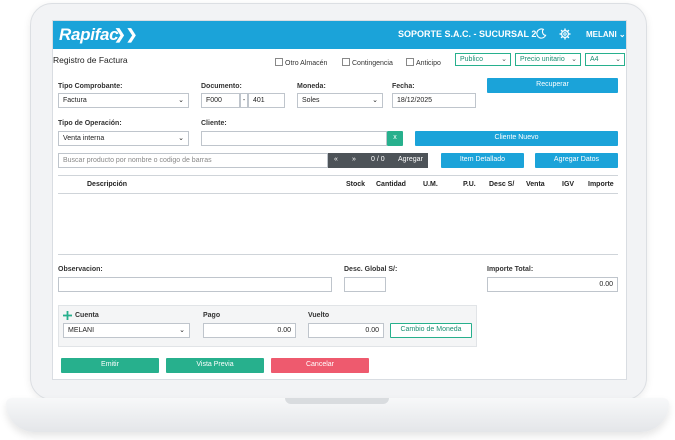 The image size is (675, 440). I want to click on gear-icon, so click(565, 34).